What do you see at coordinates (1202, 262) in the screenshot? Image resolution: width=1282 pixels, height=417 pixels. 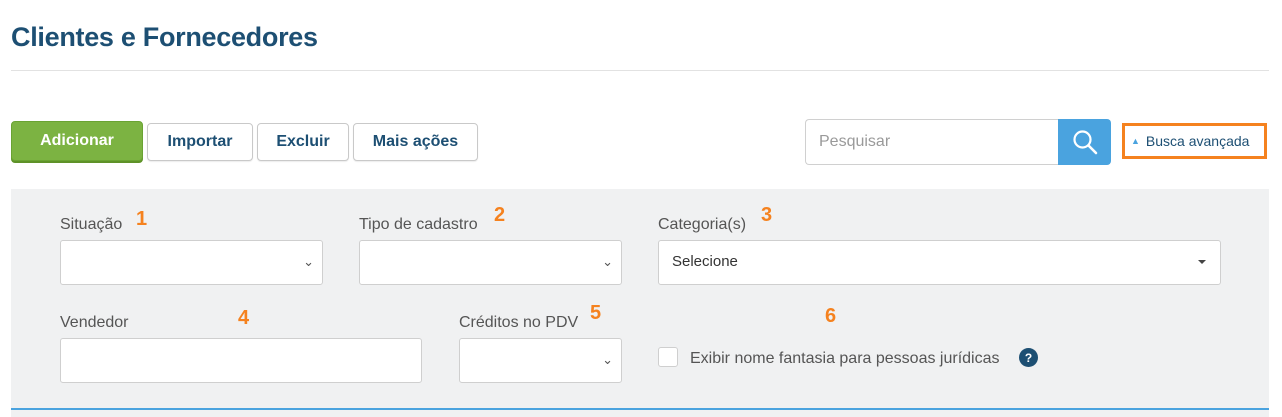 I see `caret-down-icon` at bounding box center [1202, 262].